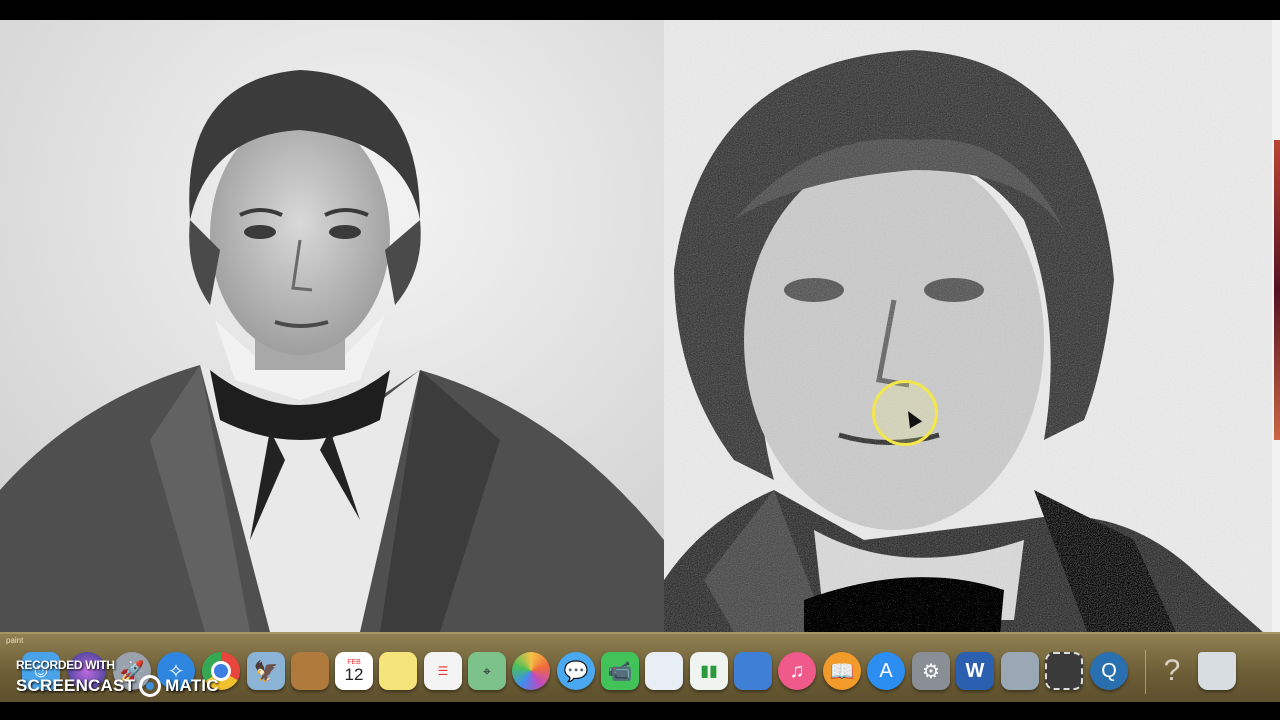  I want to click on question-icon: ?, so click(1172, 671).